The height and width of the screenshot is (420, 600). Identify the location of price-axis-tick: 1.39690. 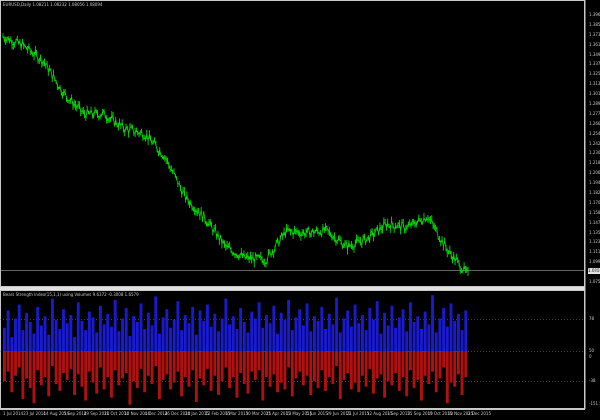
(594, 14).